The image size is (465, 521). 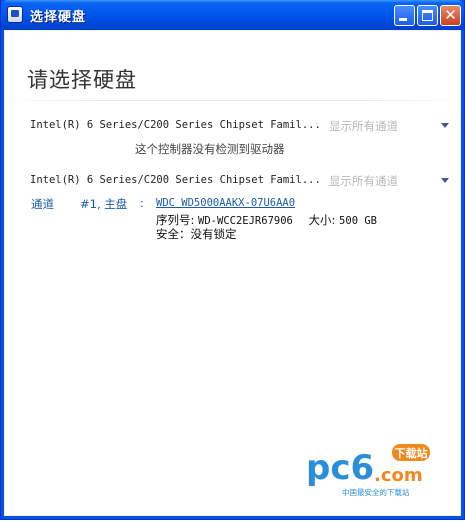 What do you see at coordinates (196, 234) in the screenshot?
I see `drive-security: 安全：没有锁定` at bounding box center [196, 234].